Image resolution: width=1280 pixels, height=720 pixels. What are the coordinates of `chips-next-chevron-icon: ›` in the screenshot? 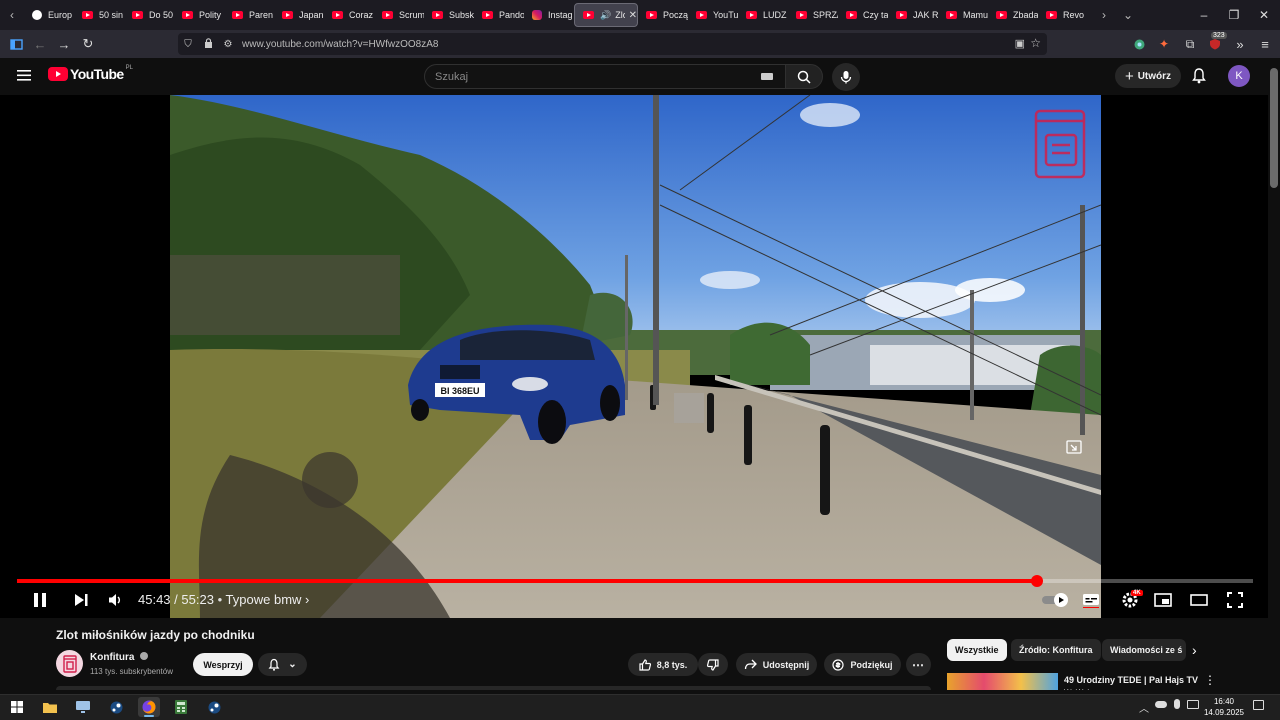 It's located at (1194, 650).